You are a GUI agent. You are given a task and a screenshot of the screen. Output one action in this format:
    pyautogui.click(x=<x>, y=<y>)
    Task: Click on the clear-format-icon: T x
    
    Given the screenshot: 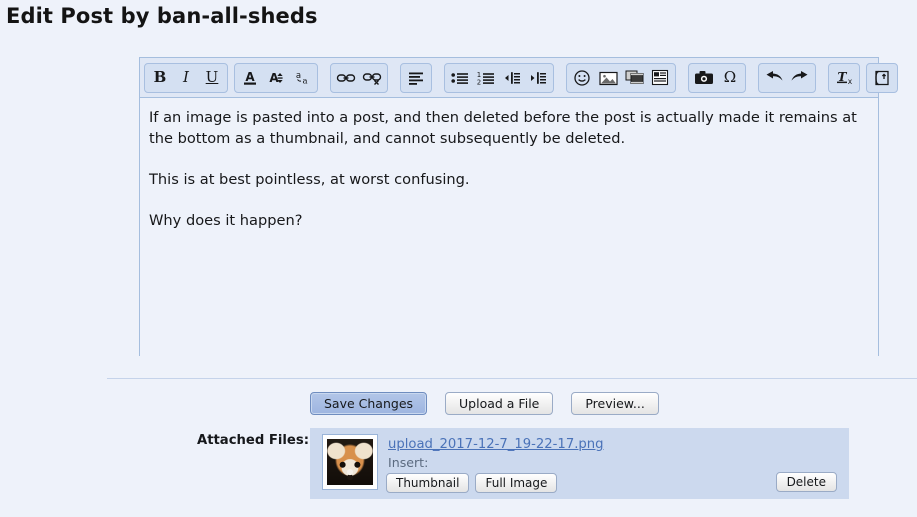 What is the action you would take?
    pyautogui.click(x=844, y=78)
    